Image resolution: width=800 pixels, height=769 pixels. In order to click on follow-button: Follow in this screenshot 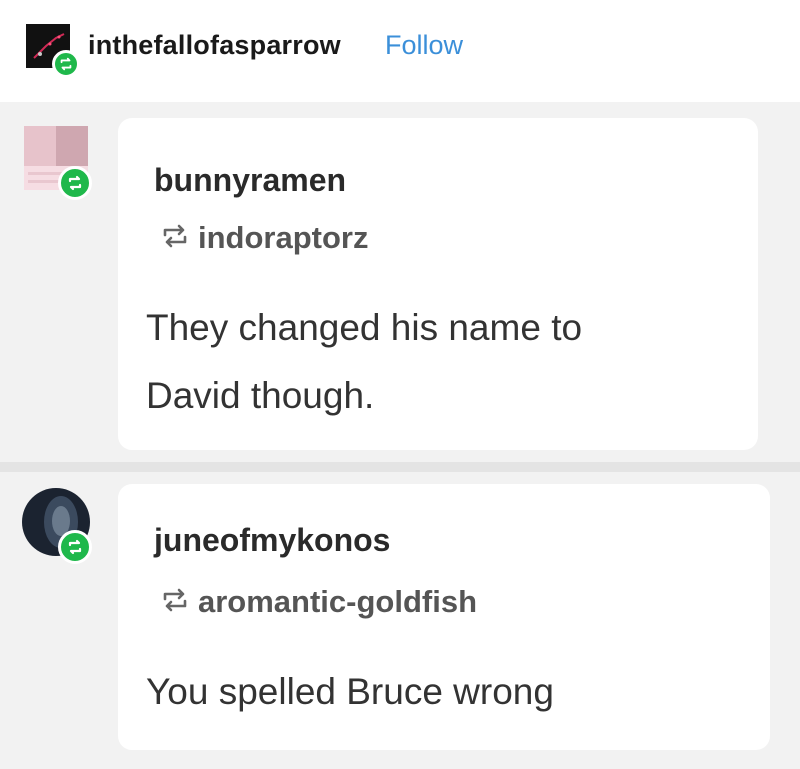, I will do `click(424, 45)`.